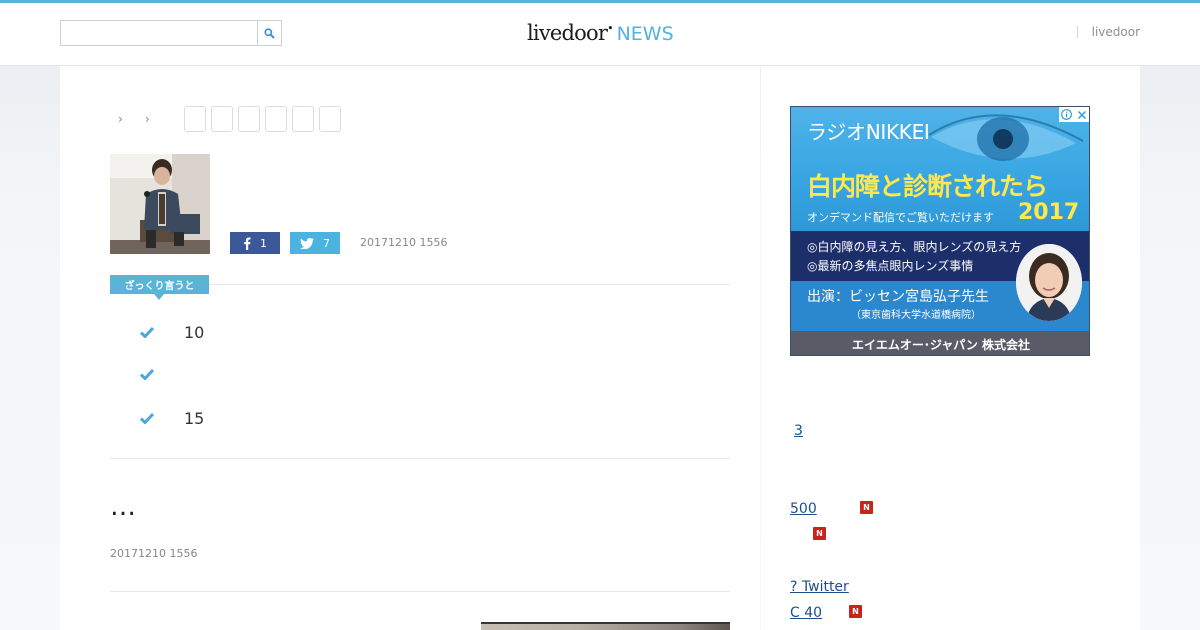 This screenshot has height=630, width=1200. Describe the element at coordinates (914, 247) in the screenshot. I see `ad-bullet: ◎白内障の見え方、眼内レンズの見え方` at that location.